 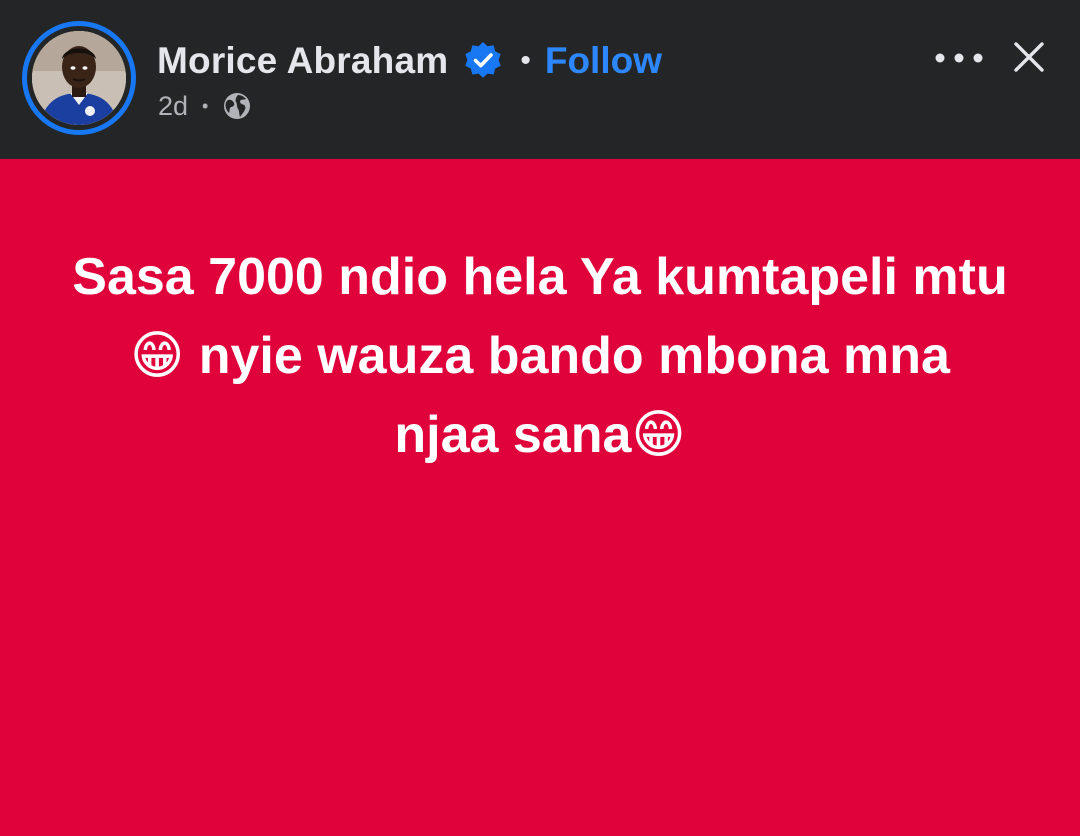 I want to click on author-line: Morice Abraham • Follow, so click(x=409, y=61).